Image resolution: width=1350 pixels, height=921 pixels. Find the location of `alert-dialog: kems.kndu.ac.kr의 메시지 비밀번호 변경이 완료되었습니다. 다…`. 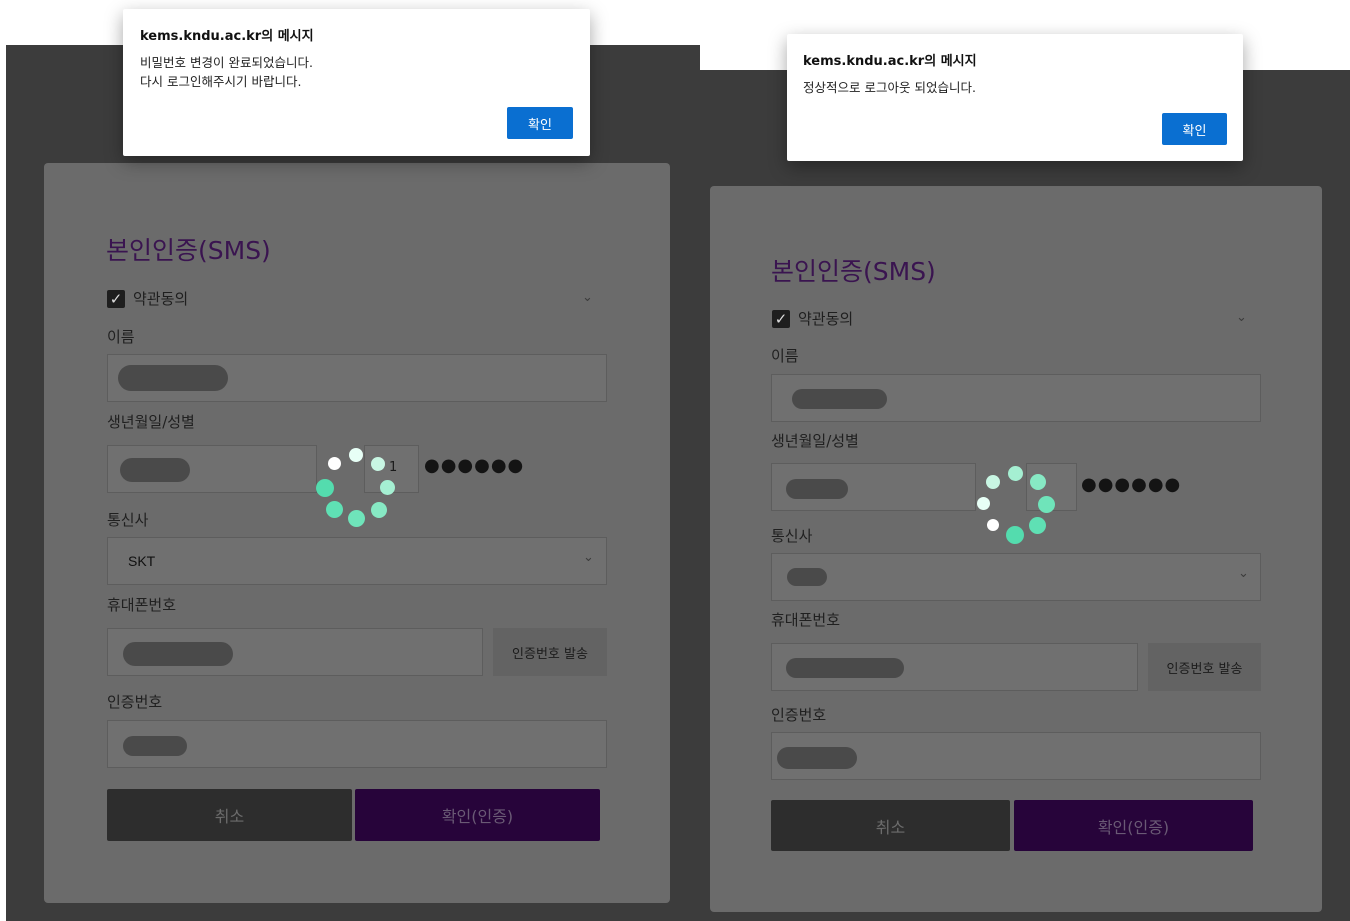

alert-dialog: kems.kndu.ac.kr의 메시지 비밀번호 변경이 완료되었습니다. 다… is located at coordinates (356, 82).